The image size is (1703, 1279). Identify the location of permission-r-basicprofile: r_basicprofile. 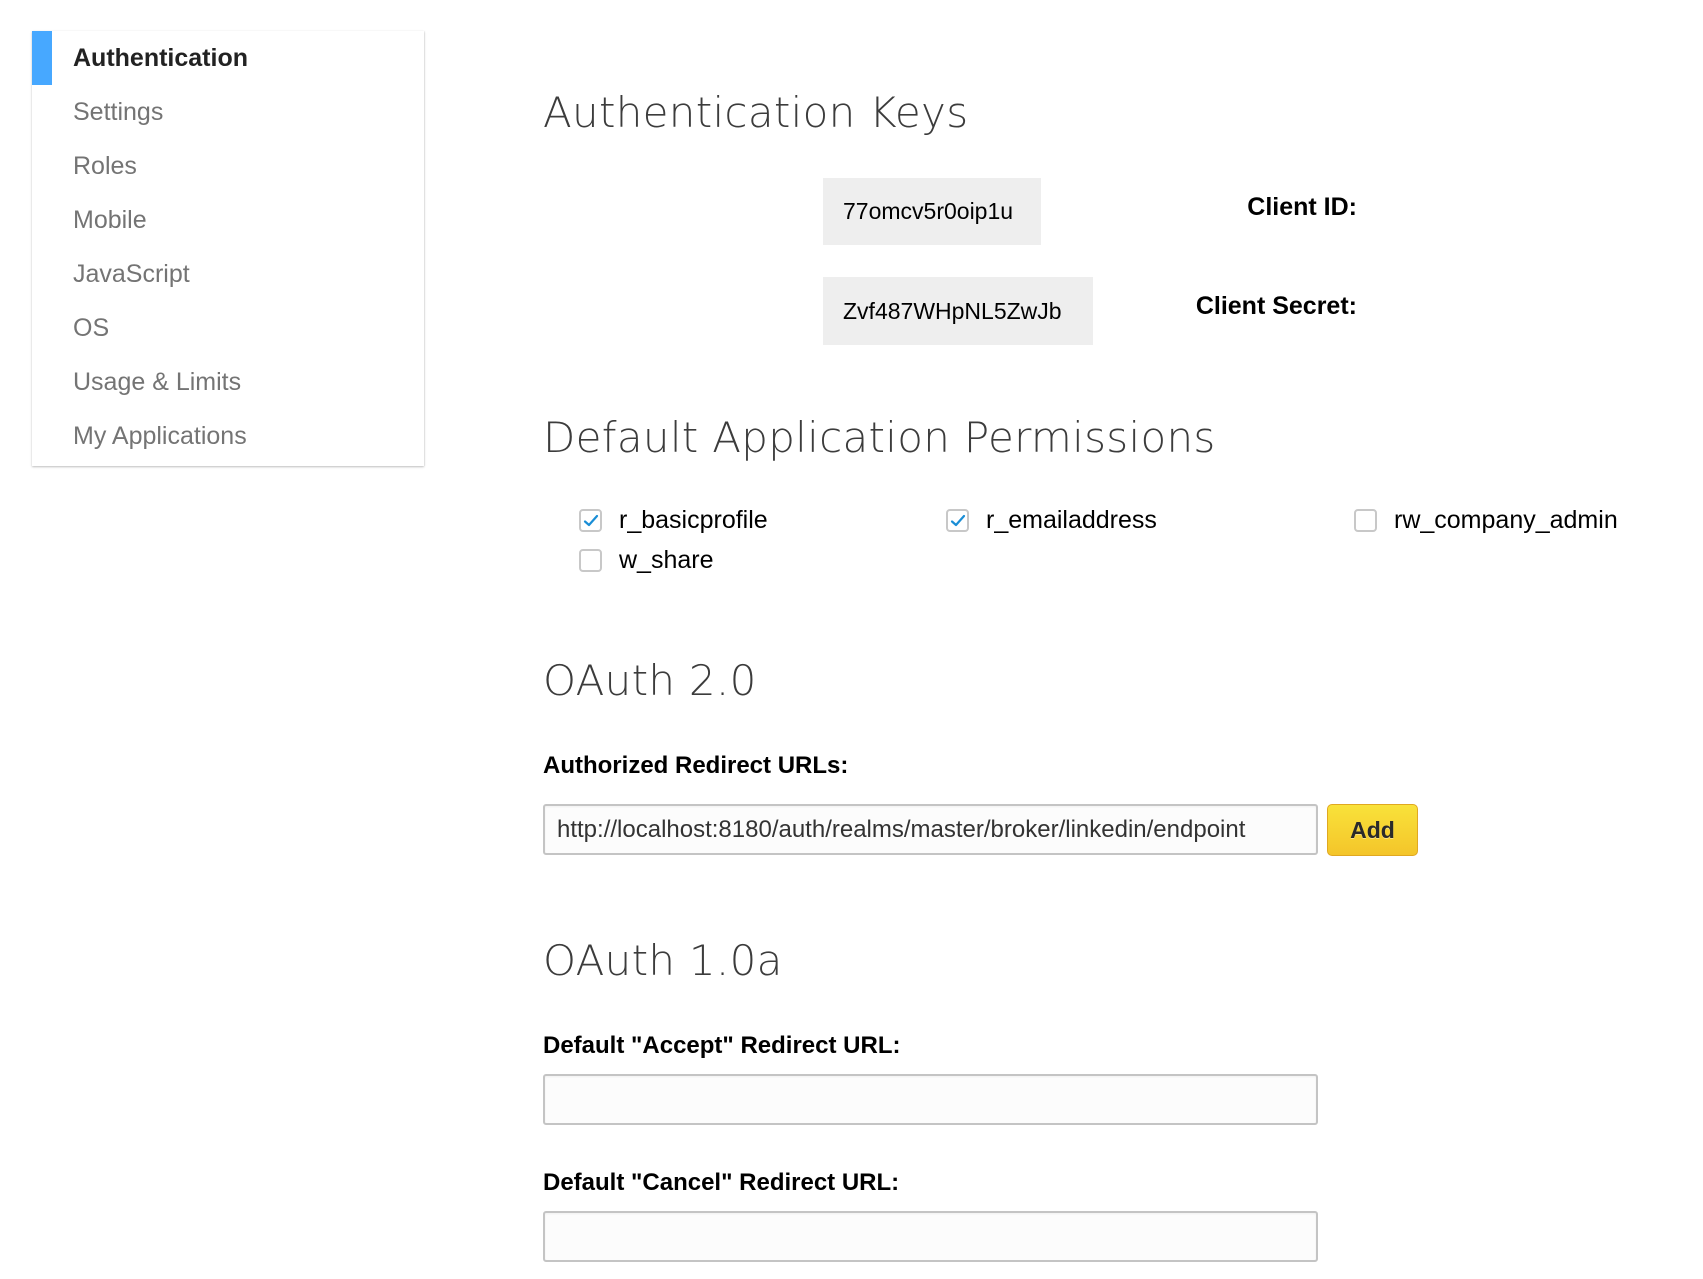
(673, 520).